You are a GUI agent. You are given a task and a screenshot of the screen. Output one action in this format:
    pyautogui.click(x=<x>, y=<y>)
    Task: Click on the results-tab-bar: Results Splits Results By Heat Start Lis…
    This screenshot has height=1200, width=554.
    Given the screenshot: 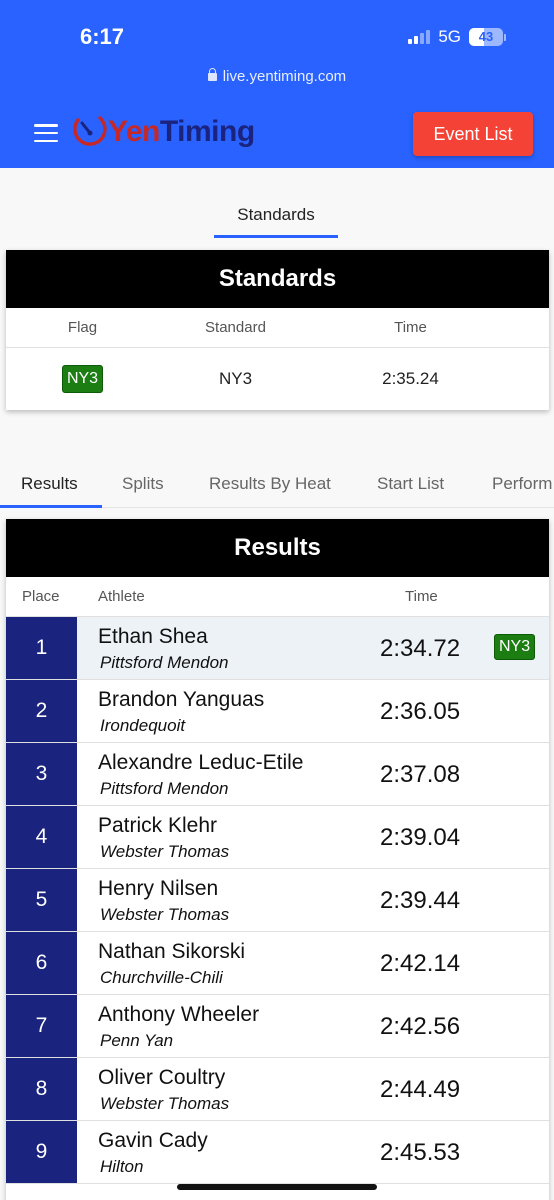 What is the action you would take?
    pyautogui.click(x=277, y=484)
    